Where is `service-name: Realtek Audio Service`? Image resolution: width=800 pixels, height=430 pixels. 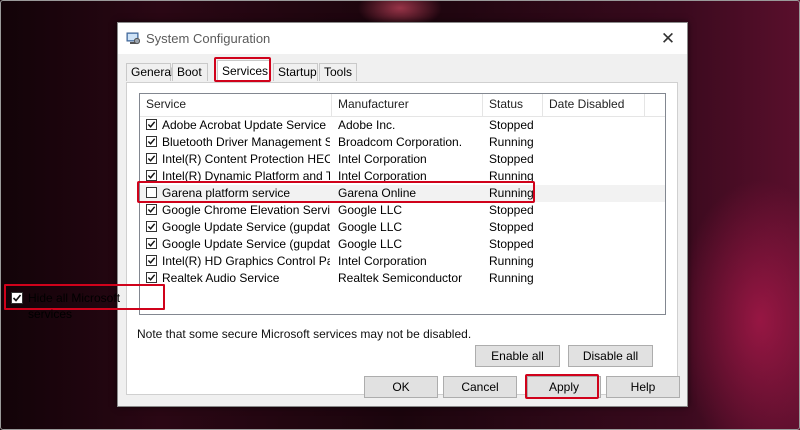 service-name: Realtek Audio Service is located at coordinates (221, 278).